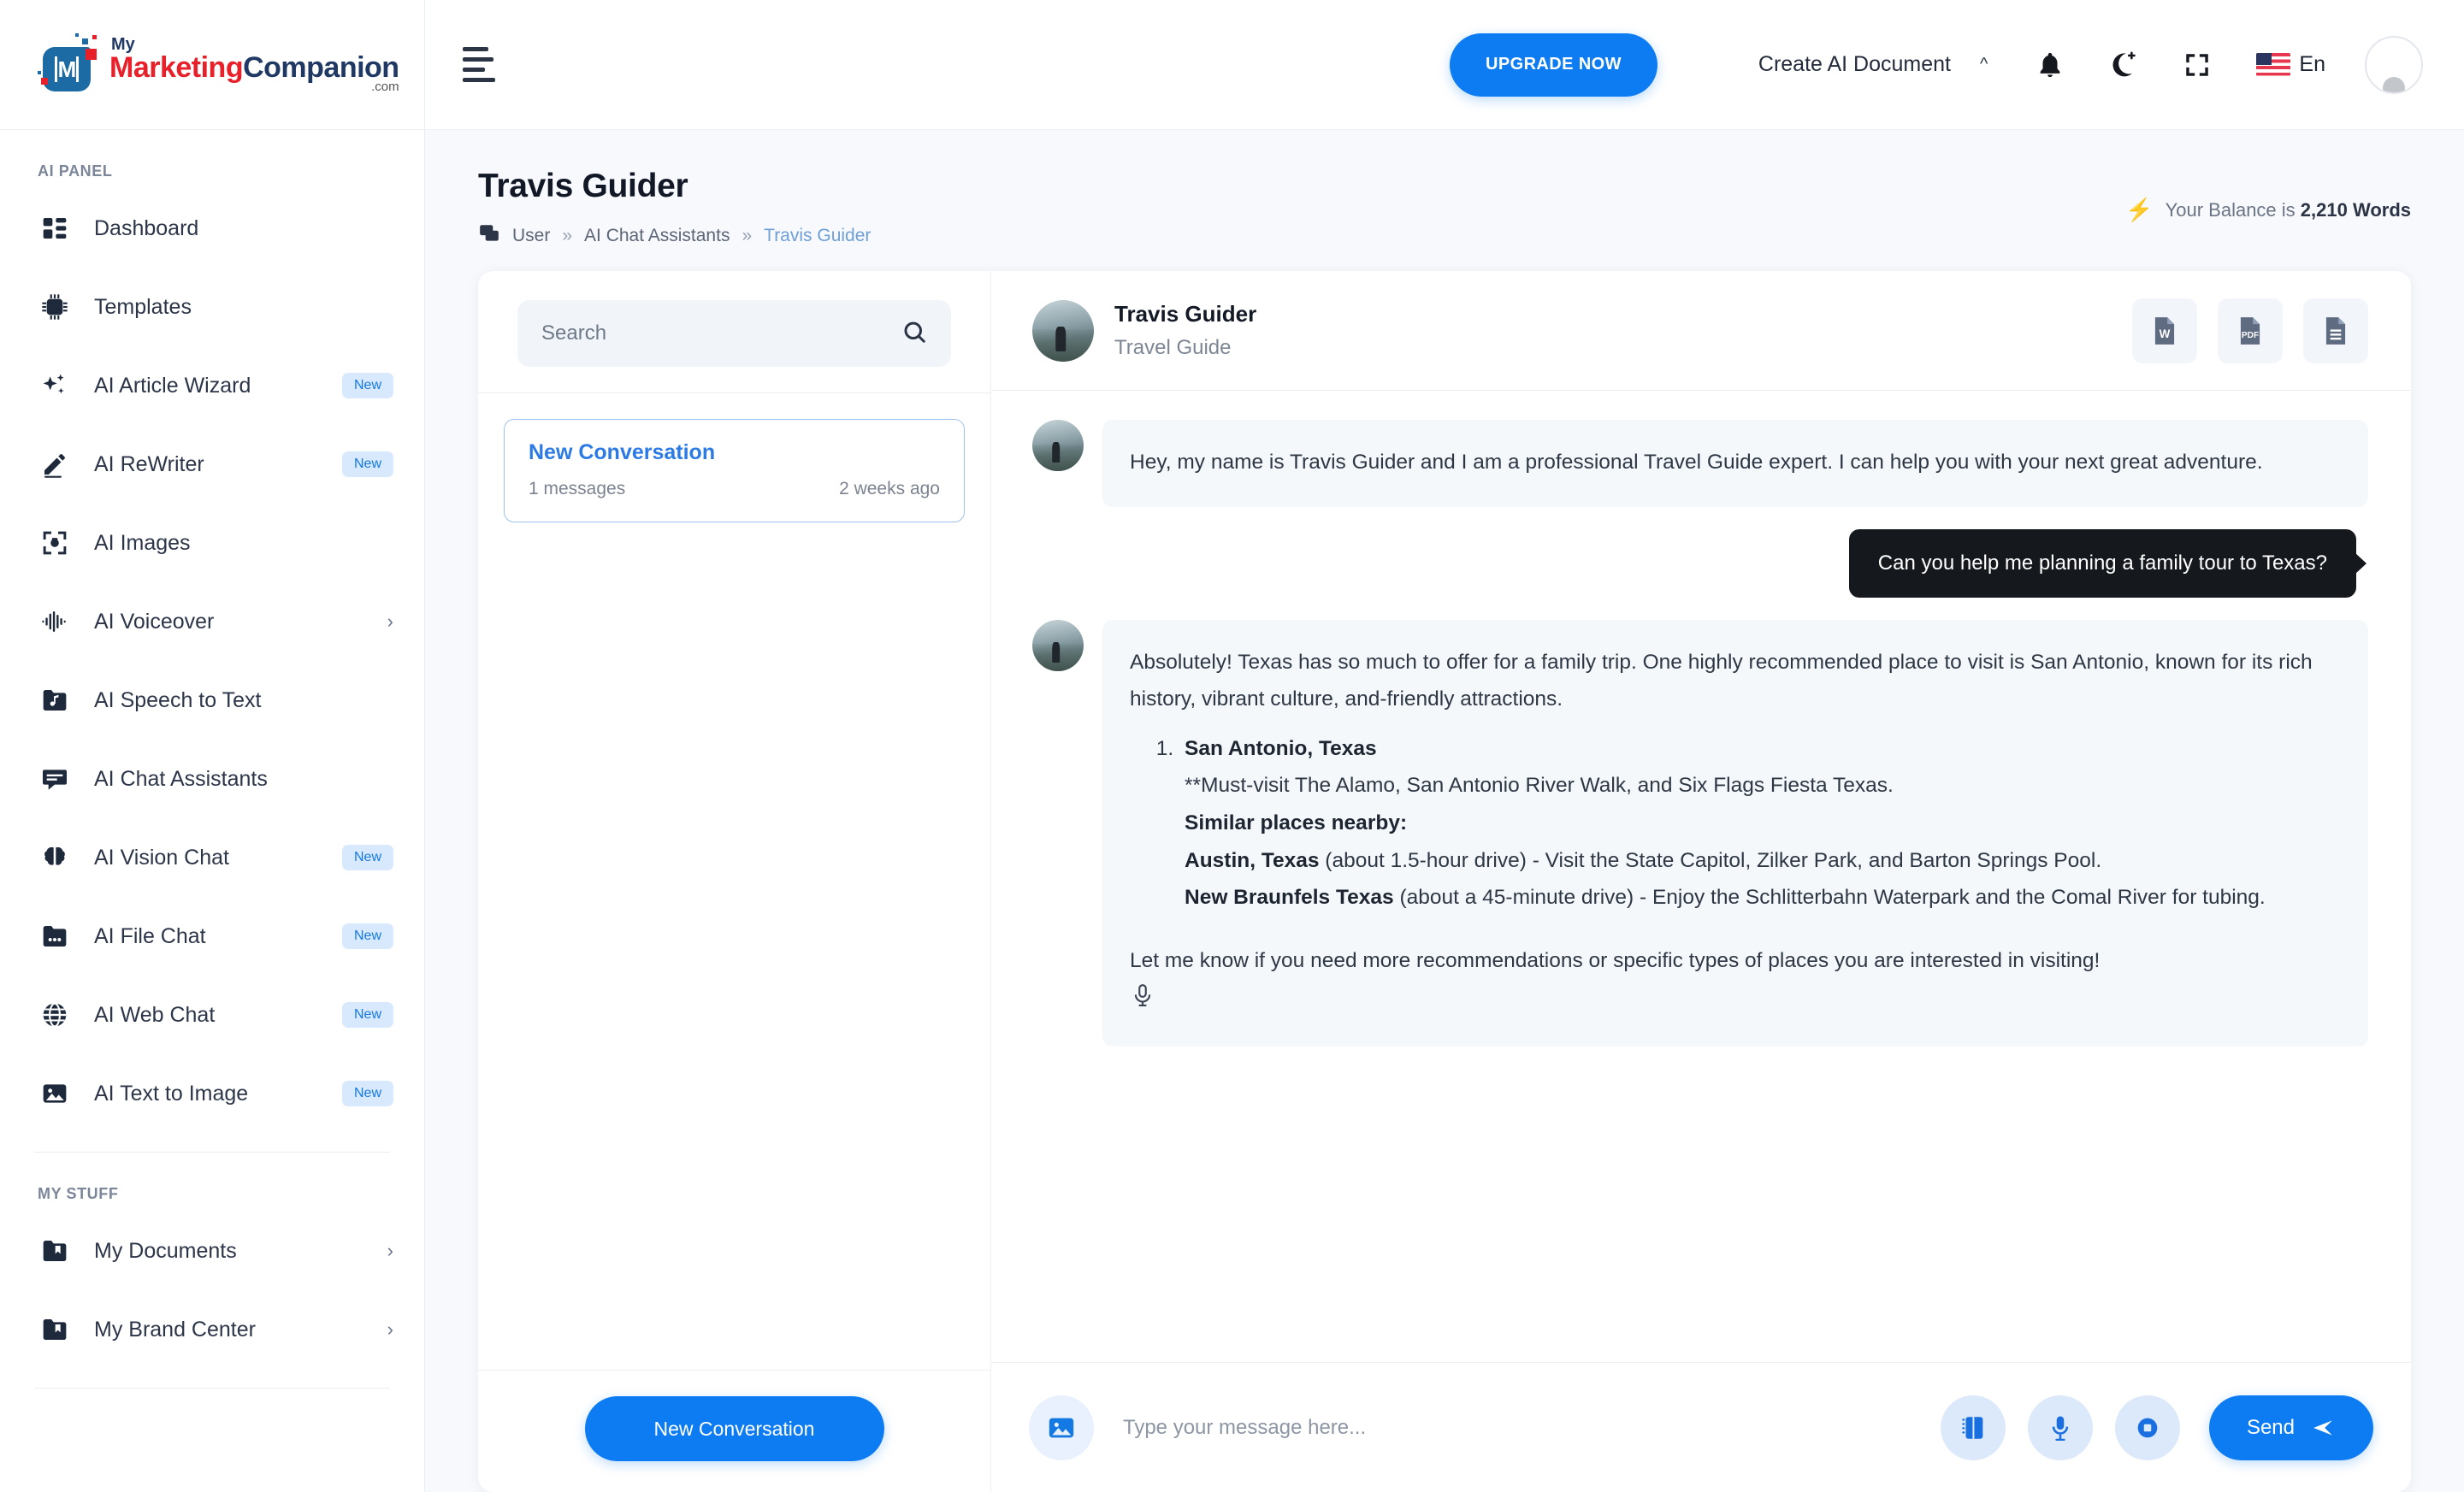  Describe the element at coordinates (143, 306) in the screenshot. I see `sidebar-item-label: Templates` at that location.